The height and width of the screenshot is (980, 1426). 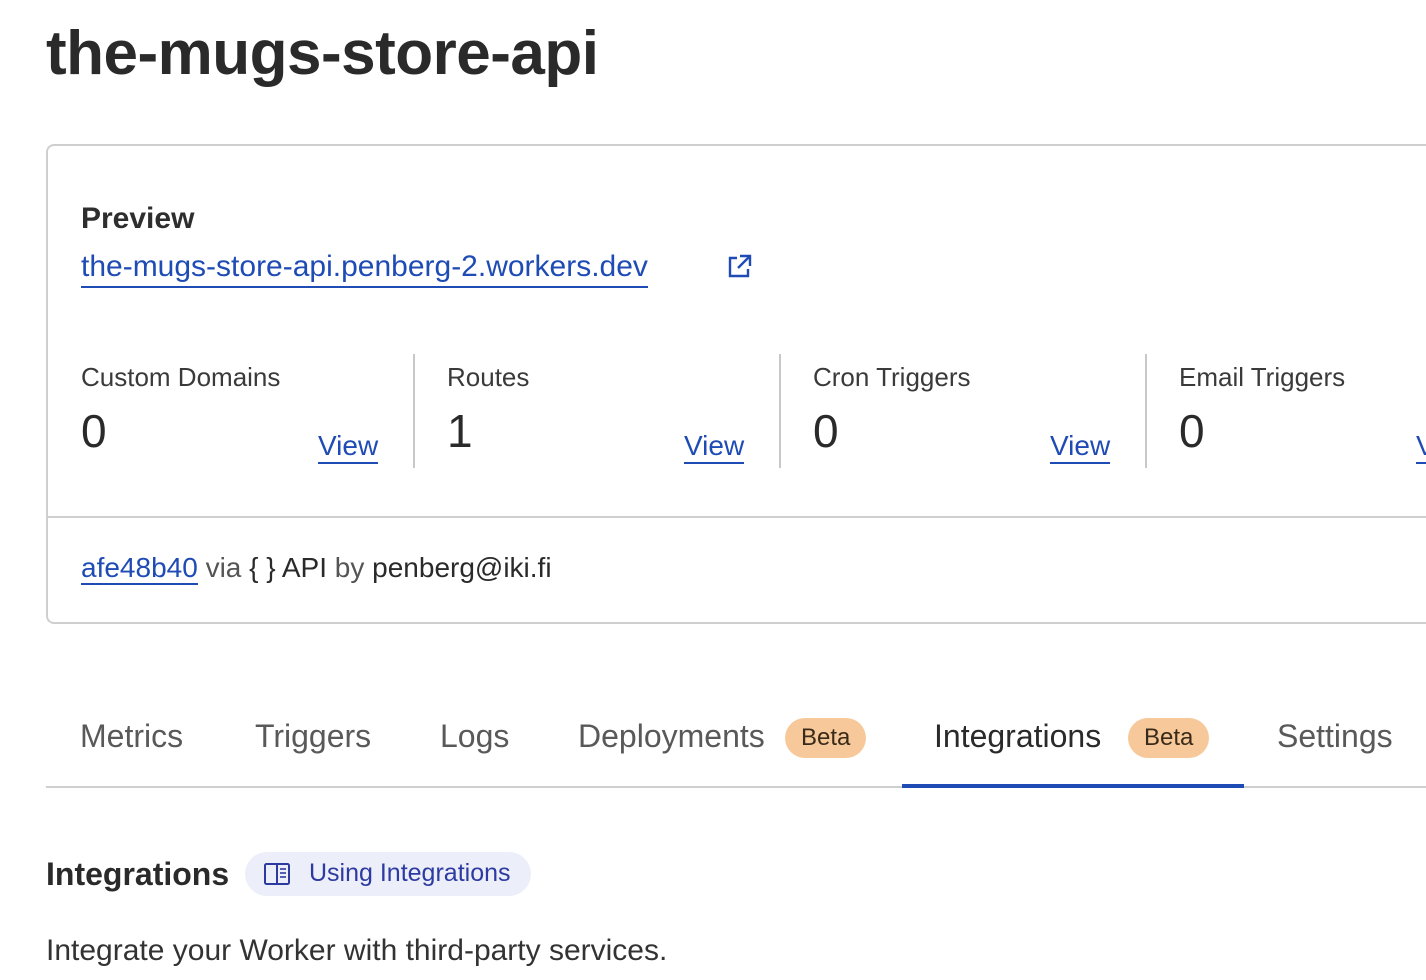 What do you see at coordinates (410, 873) in the screenshot?
I see `doc-link-label: Using Integrations` at bounding box center [410, 873].